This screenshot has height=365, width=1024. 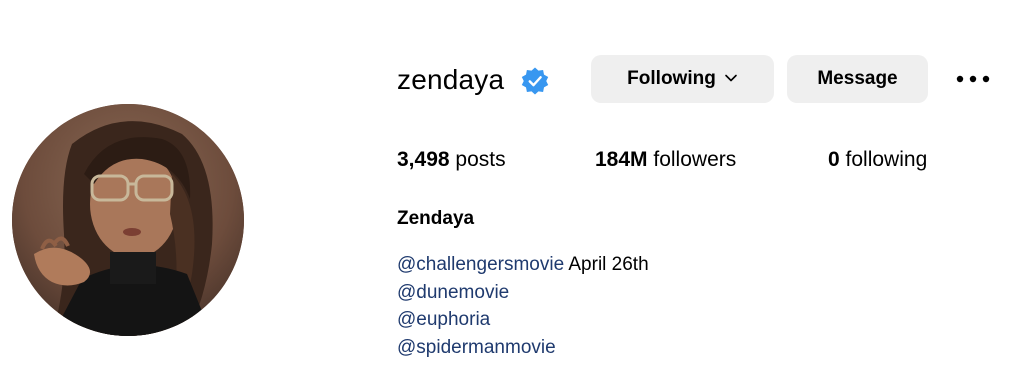 What do you see at coordinates (476, 347) in the screenshot?
I see `bio-mention-link: @spidermanmovie` at bounding box center [476, 347].